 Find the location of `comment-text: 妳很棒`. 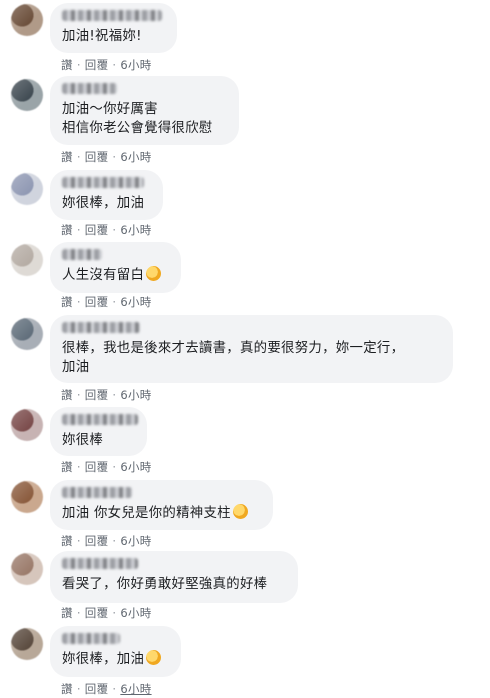

comment-text: 妳很棒 is located at coordinates (83, 440).